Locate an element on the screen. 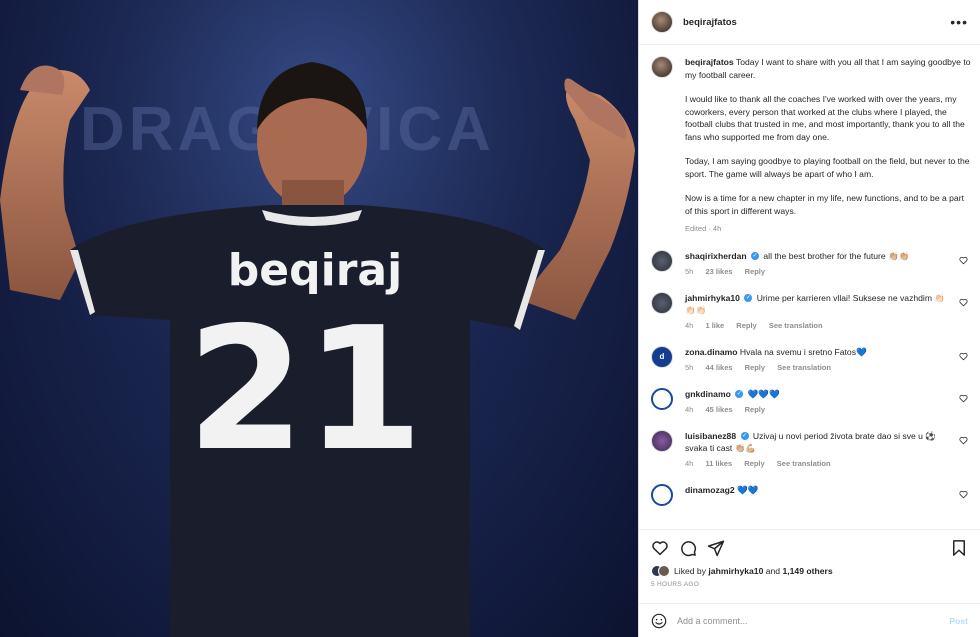 The width and height of the screenshot is (980, 637). comment-likes: 44 likes is located at coordinates (718, 367).